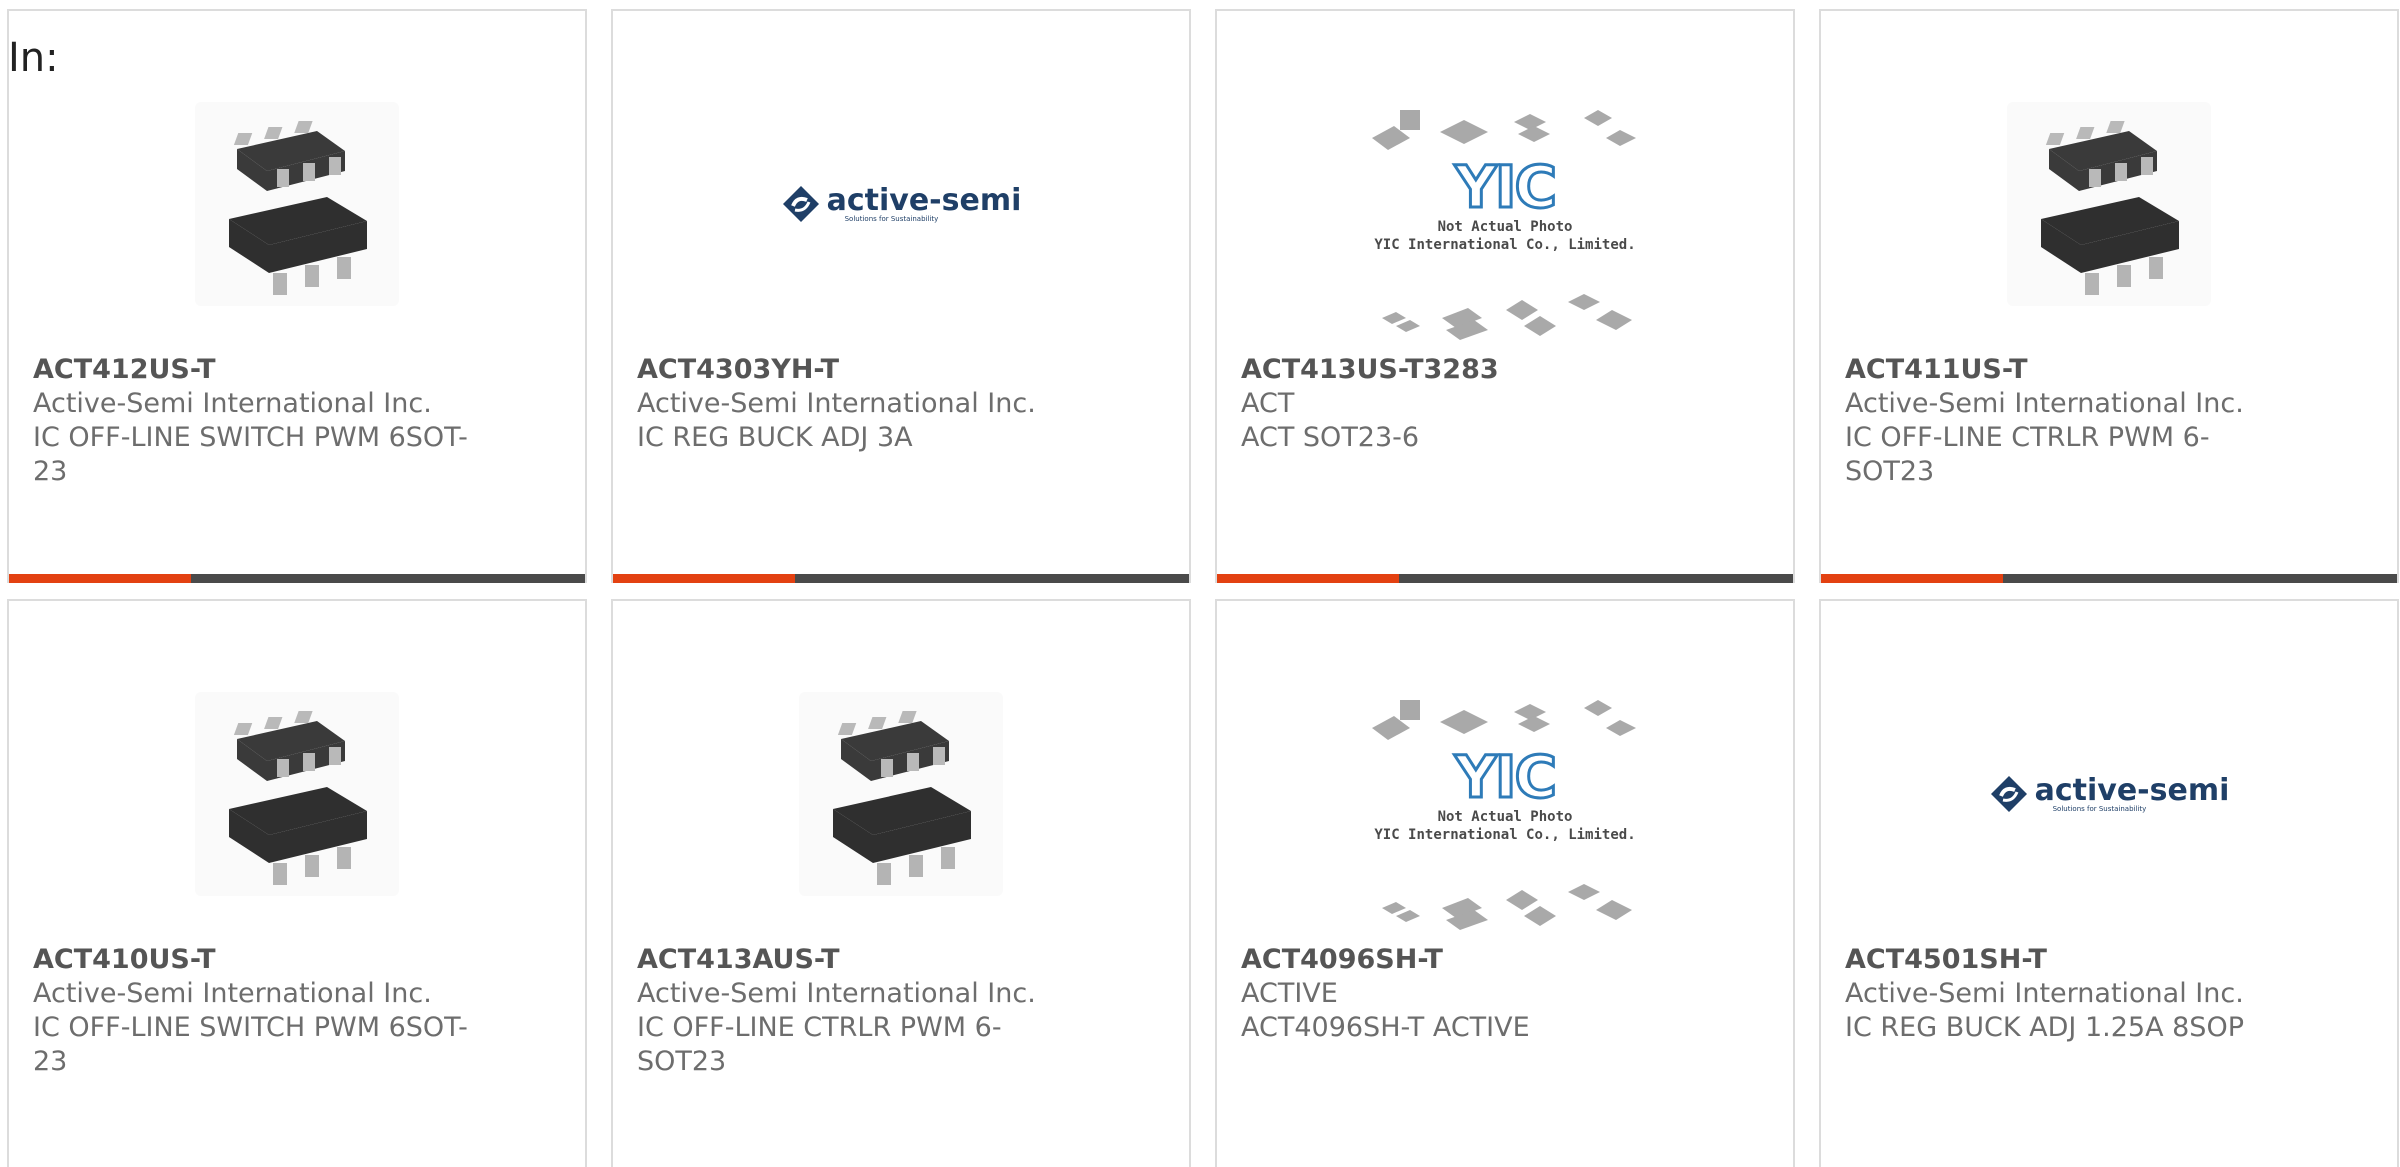  Describe the element at coordinates (1385, 1027) in the screenshot. I see `description: ACT4096SH-T ACTIVE` at that location.